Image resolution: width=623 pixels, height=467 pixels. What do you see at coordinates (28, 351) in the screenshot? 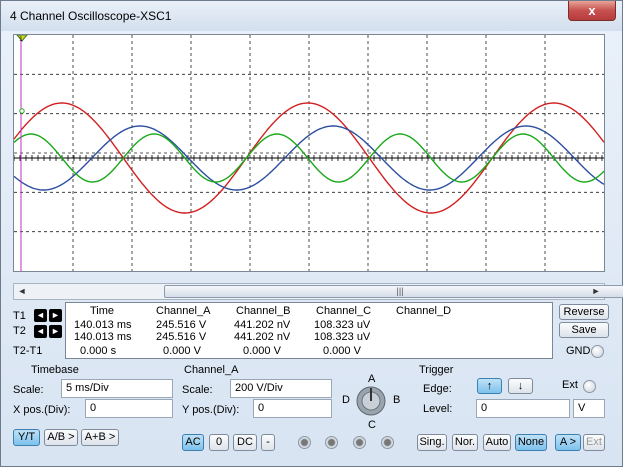
I see `t2-t1-label: T2-T1` at bounding box center [28, 351].